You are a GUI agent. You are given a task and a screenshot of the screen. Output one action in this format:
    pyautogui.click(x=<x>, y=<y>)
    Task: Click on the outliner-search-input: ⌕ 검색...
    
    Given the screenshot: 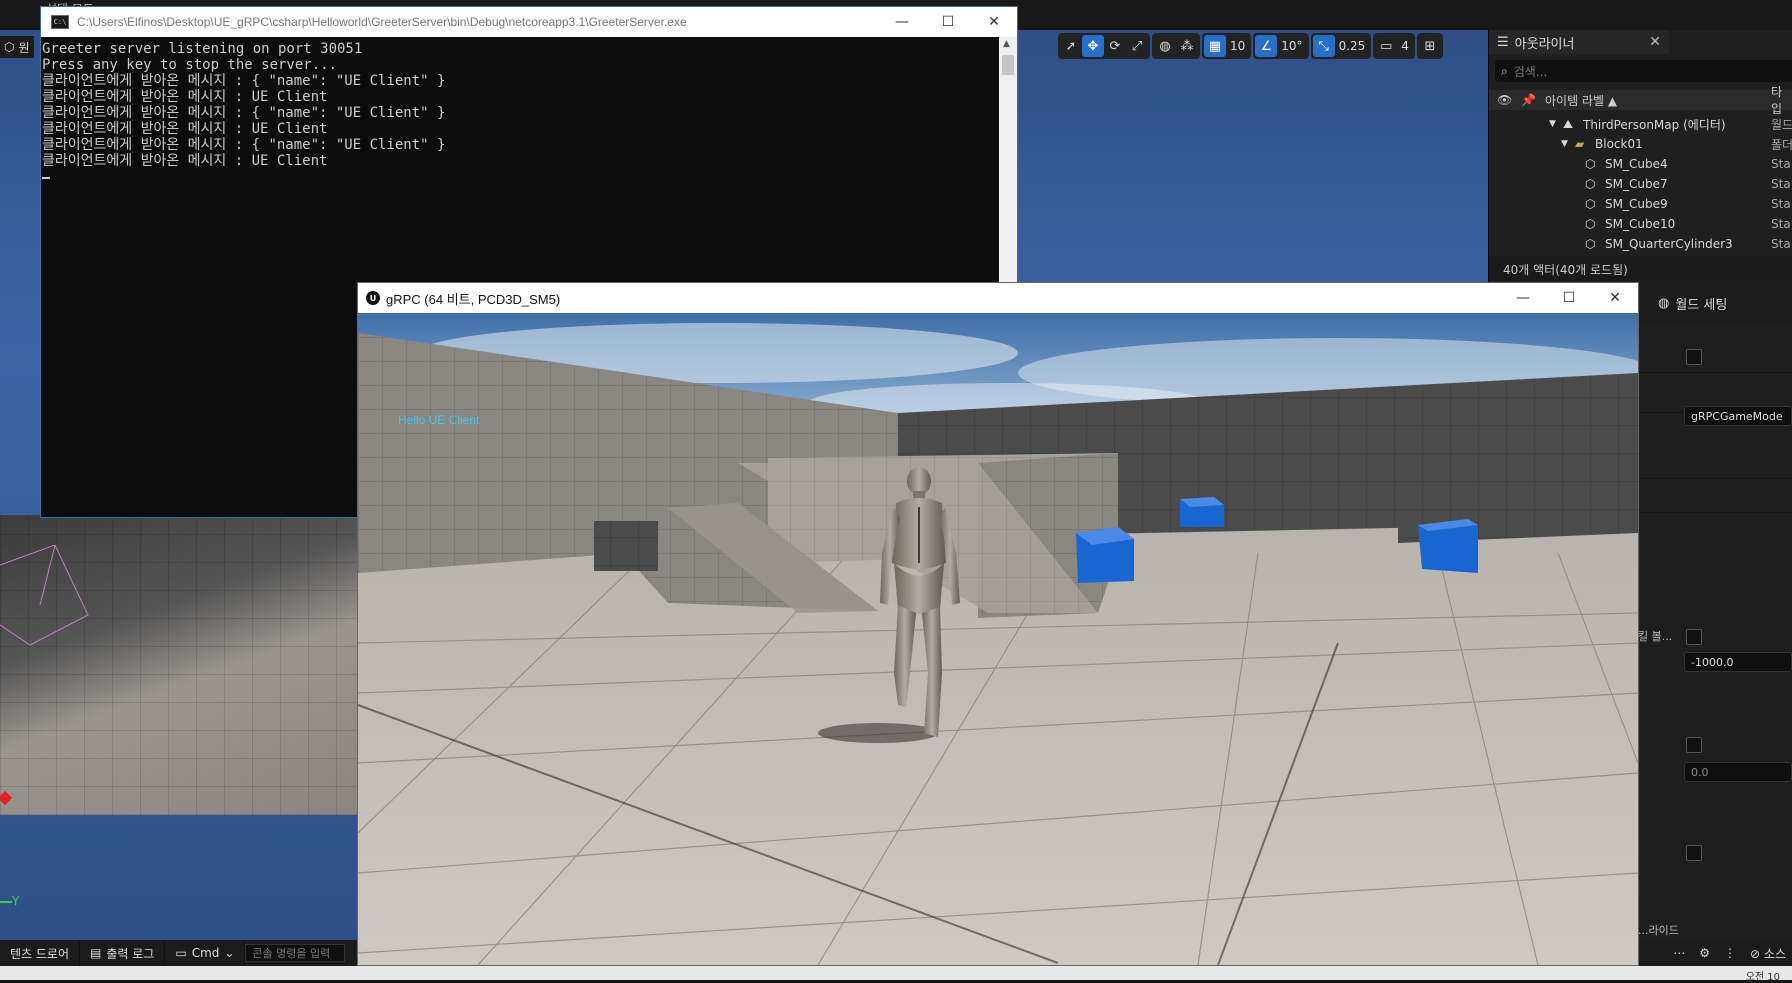 What is the action you would take?
    pyautogui.click(x=1643, y=71)
    